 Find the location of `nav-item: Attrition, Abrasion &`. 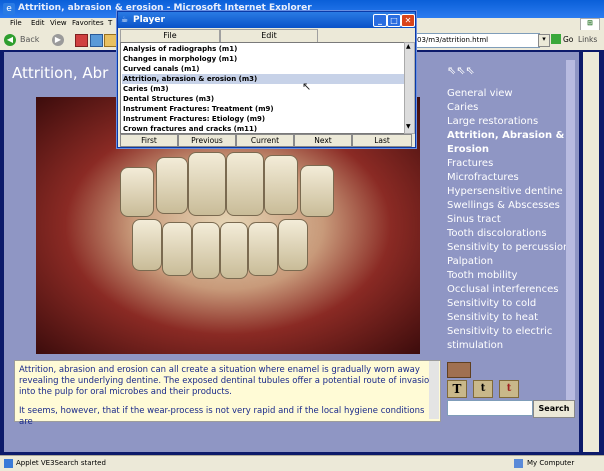

nav-item: Attrition, Abrasion & is located at coordinates (505, 135).